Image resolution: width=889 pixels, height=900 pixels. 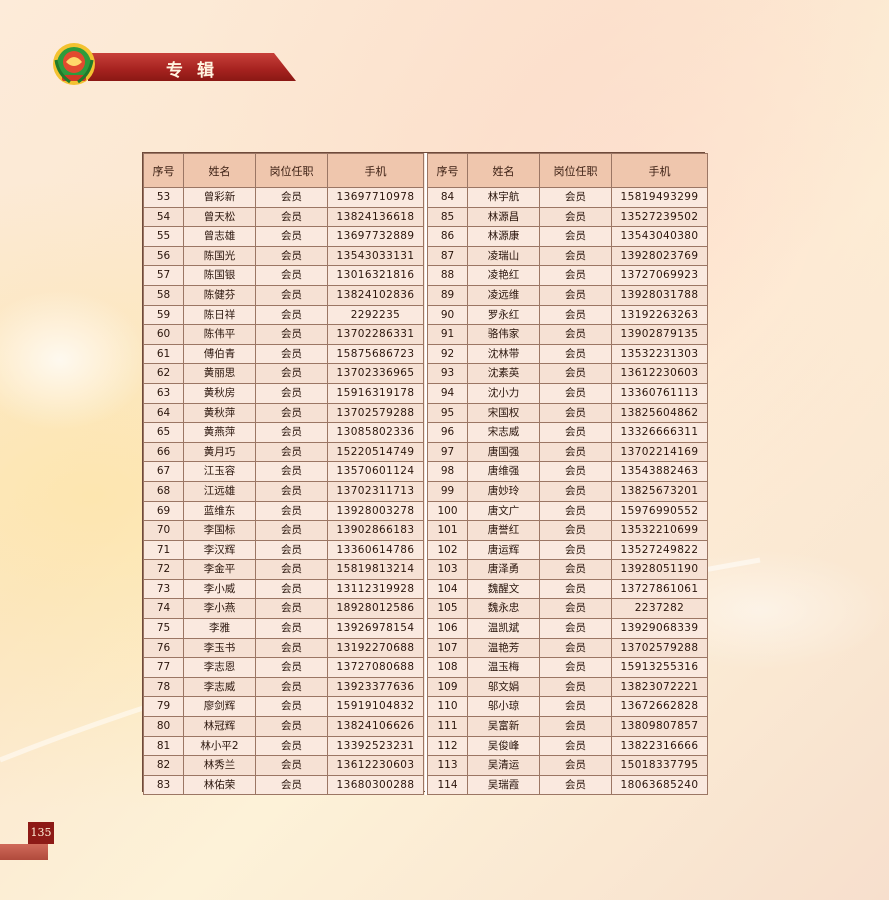 What do you see at coordinates (447, 491) in the screenshot?
I see `cell-serial: 99` at bounding box center [447, 491].